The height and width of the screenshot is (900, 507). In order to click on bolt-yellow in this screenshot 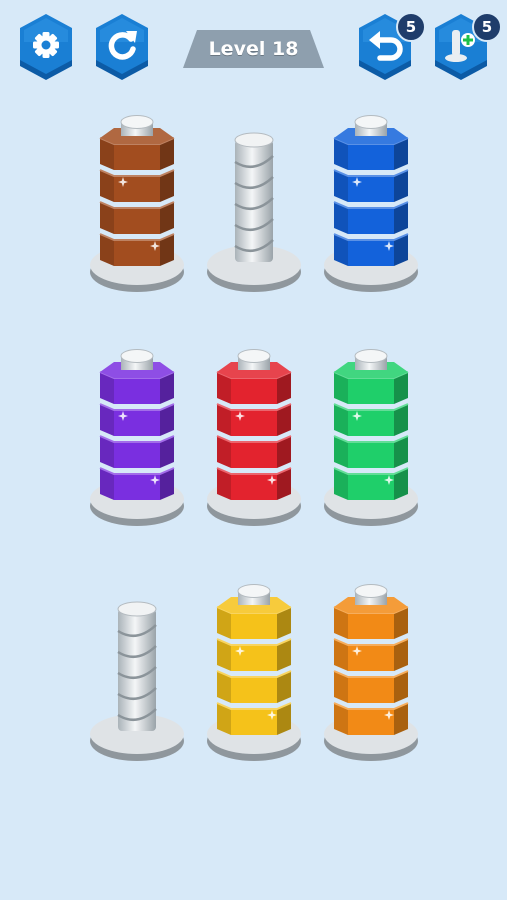, I will do `click(254, 673)`.